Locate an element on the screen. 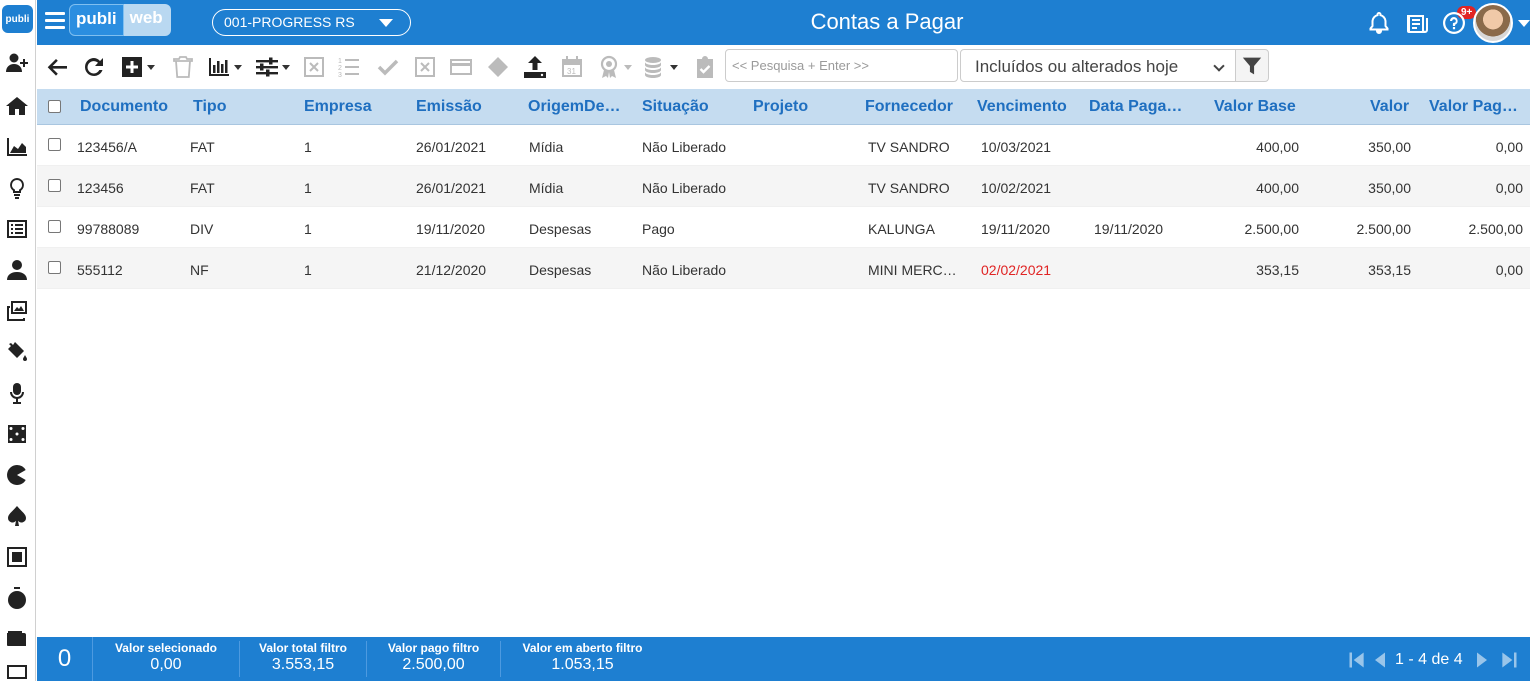  user-avatar is located at coordinates (1493, 23).